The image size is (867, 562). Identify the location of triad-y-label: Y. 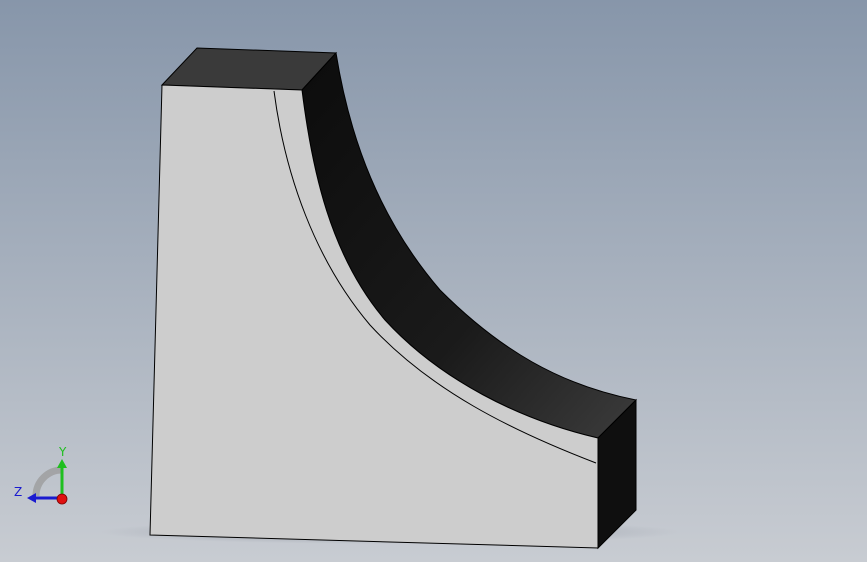
(62, 452).